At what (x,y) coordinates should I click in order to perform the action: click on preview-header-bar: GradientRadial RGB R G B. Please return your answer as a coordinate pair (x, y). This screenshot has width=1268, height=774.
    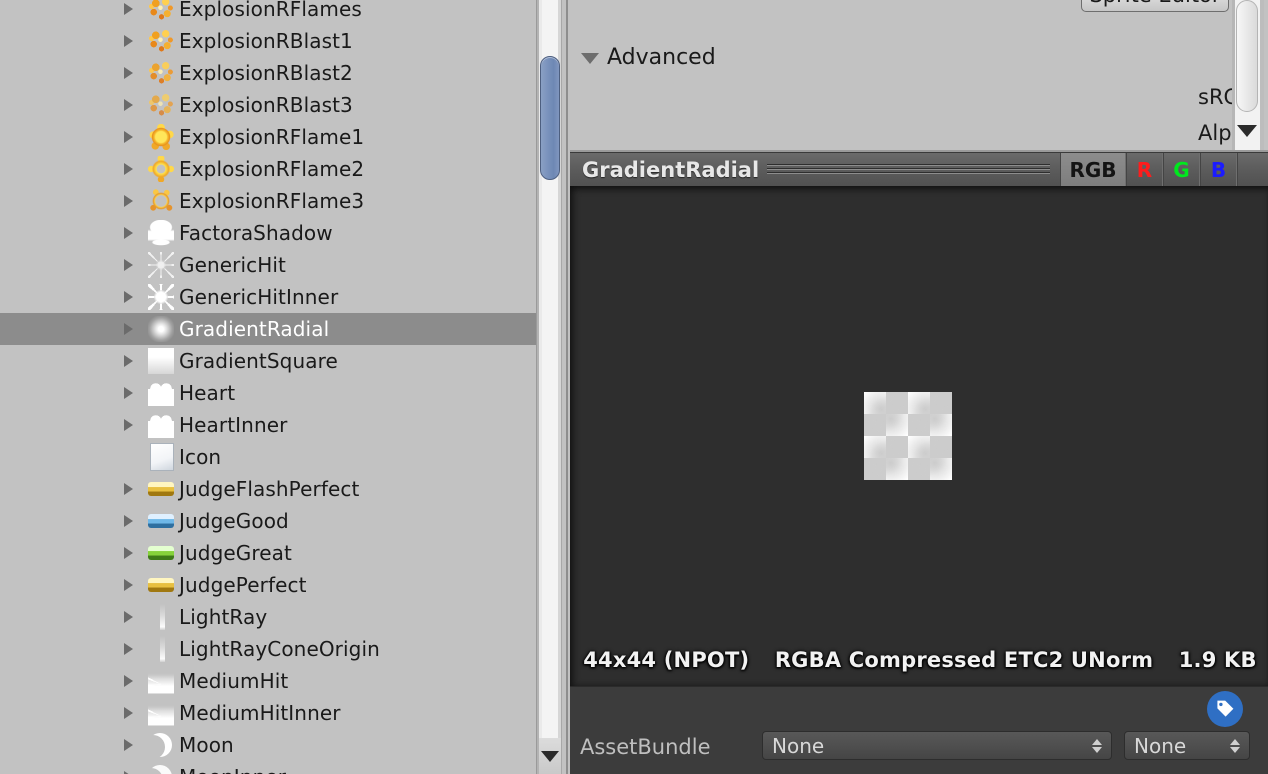
    Looking at the image, I should click on (919, 169).